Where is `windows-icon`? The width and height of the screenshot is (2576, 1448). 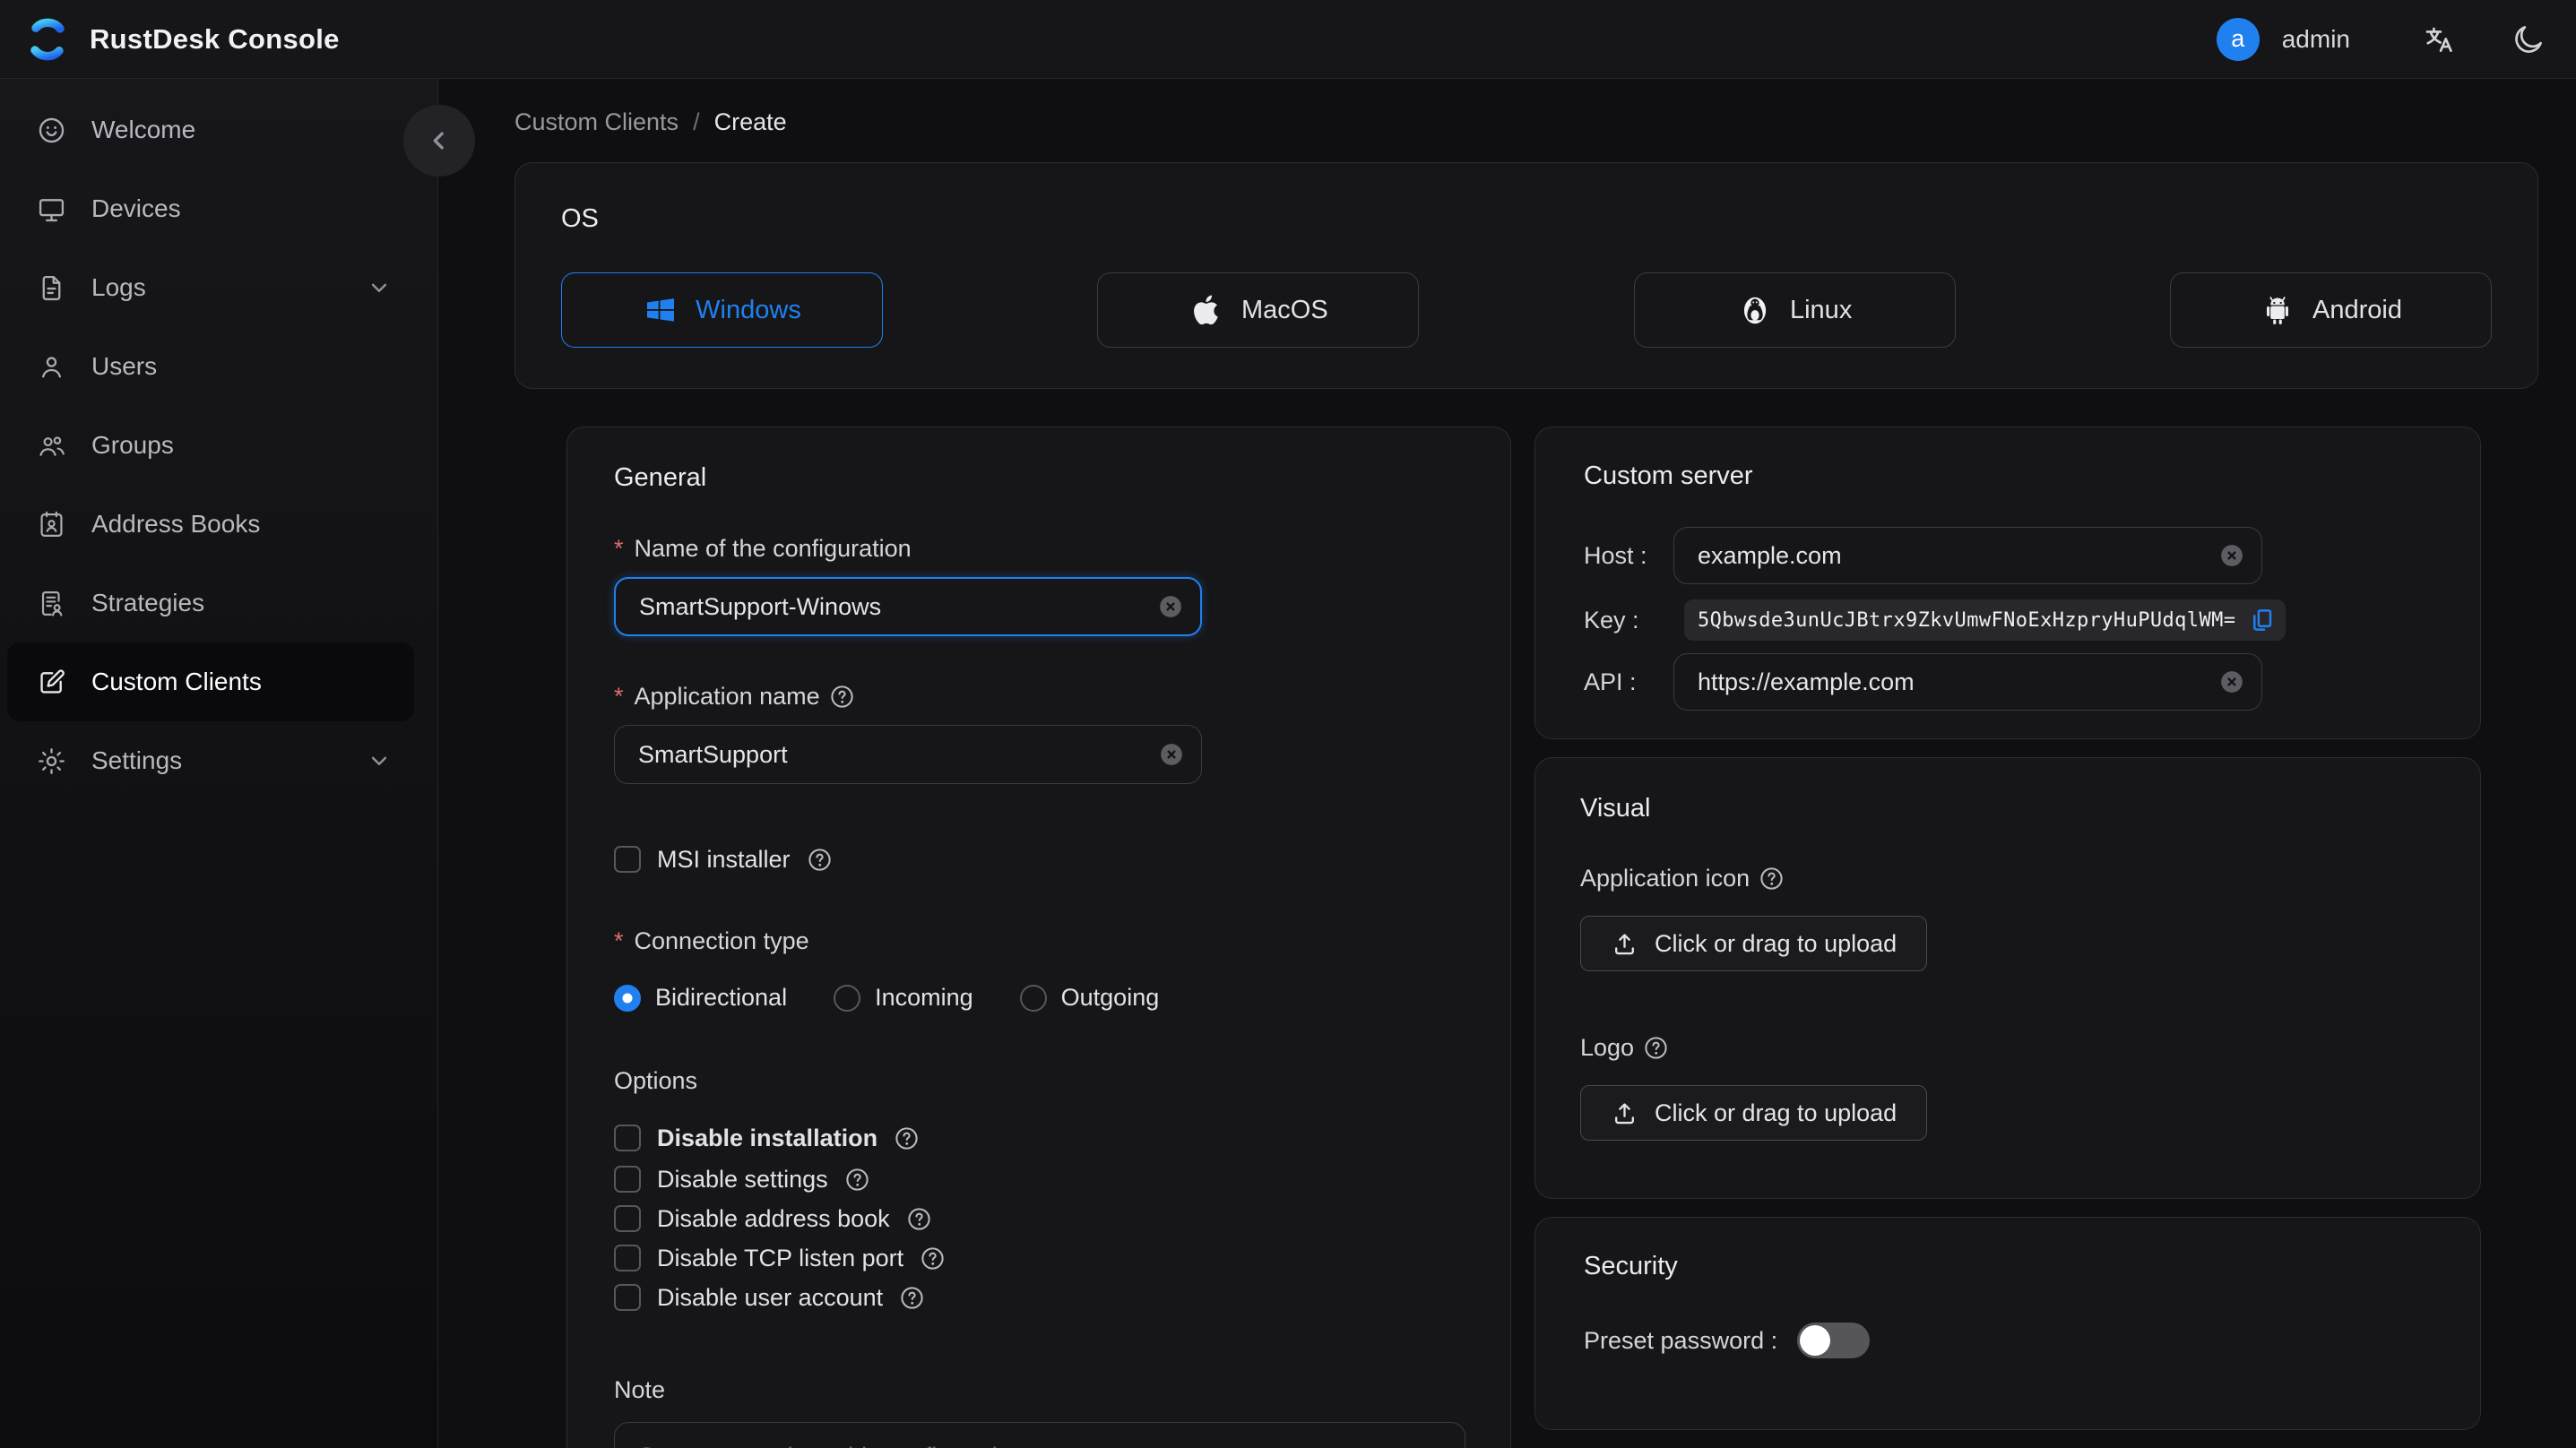 windows-icon is located at coordinates (661, 310).